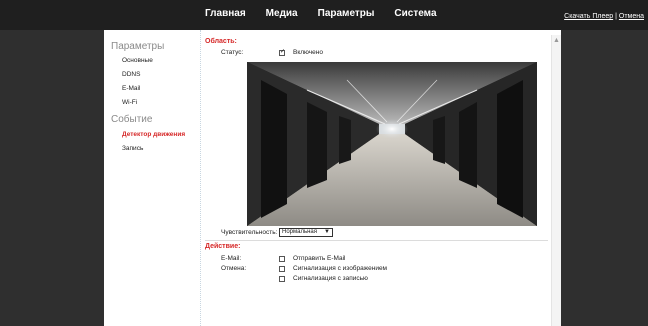 This screenshot has width=648, height=326. Describe the element at coordinates (231, 258) in the screenshot. I see `email-action-label: E-Mail:` at that location.